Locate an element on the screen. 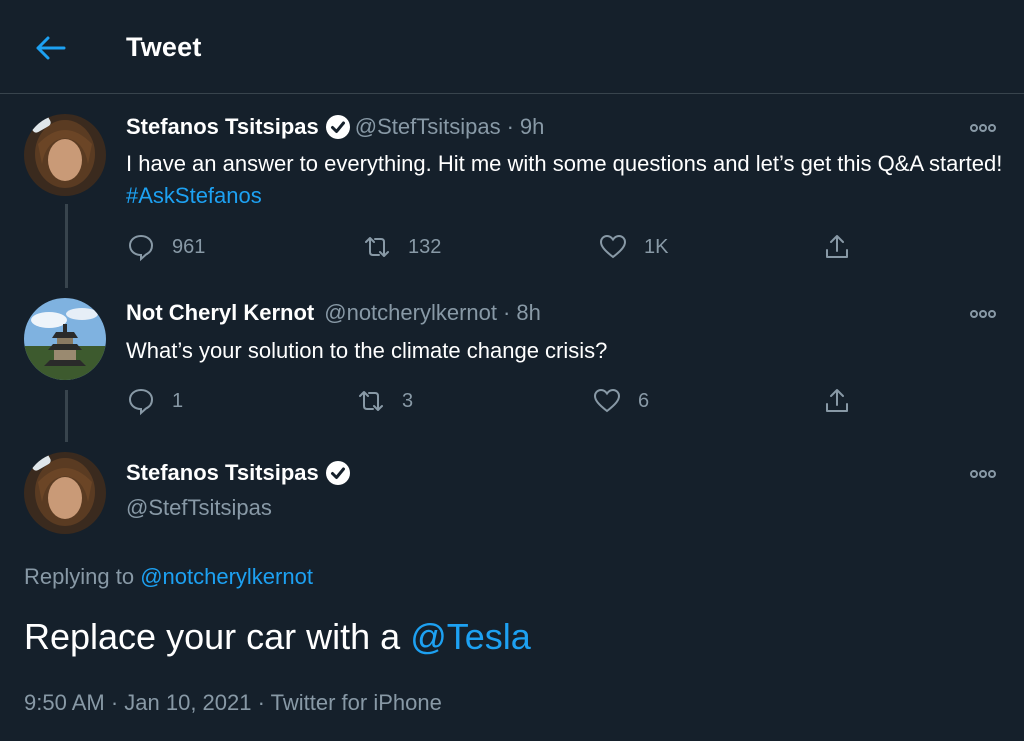  top-bar: Tweet is located at coordinates (512, 47).